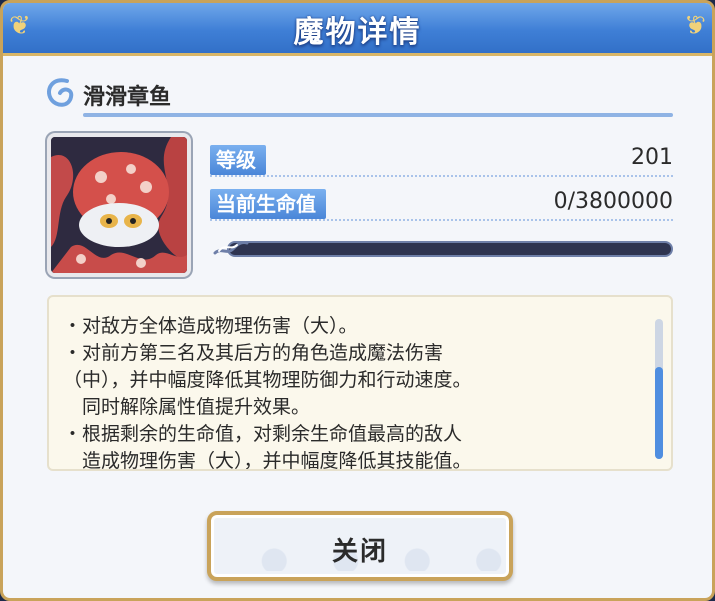 This screenshot has height=601, width=715. I want to click on corner-ornament-icon: ❦, so click(695, 26).